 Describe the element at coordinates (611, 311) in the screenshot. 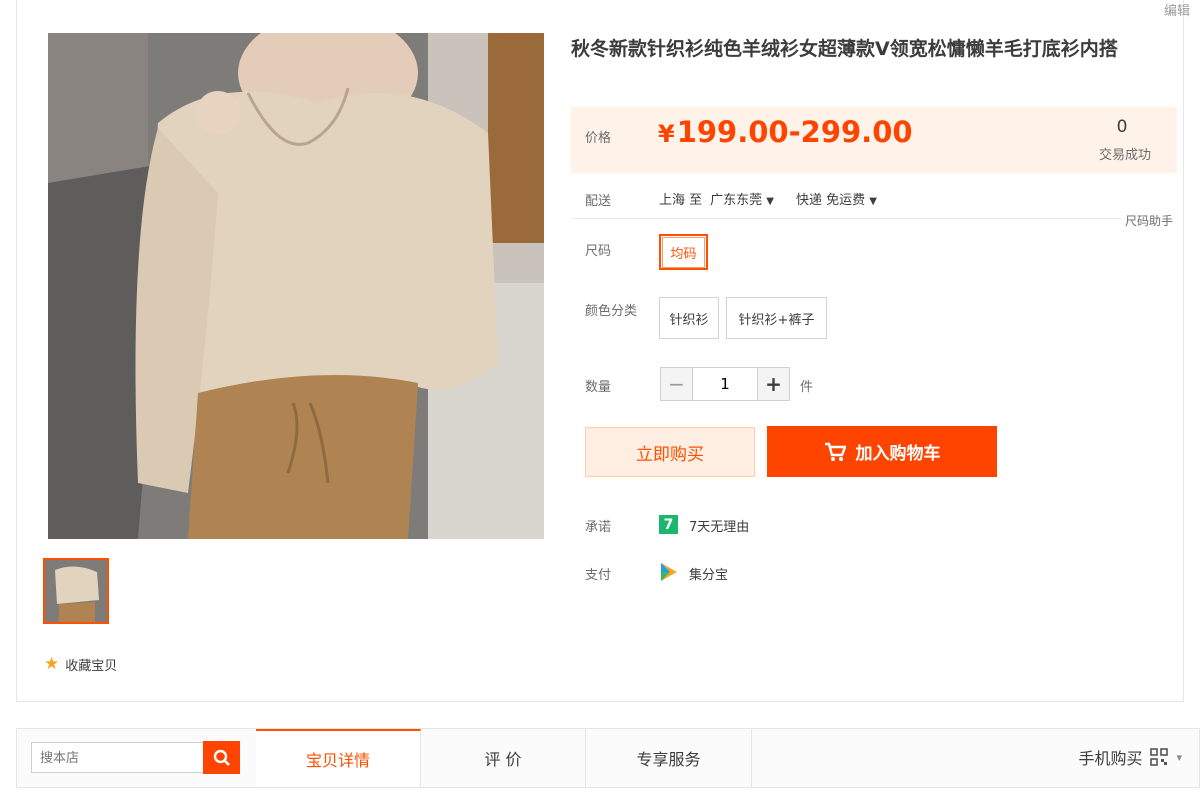

I see `color-label: 颜色分类` at that location.